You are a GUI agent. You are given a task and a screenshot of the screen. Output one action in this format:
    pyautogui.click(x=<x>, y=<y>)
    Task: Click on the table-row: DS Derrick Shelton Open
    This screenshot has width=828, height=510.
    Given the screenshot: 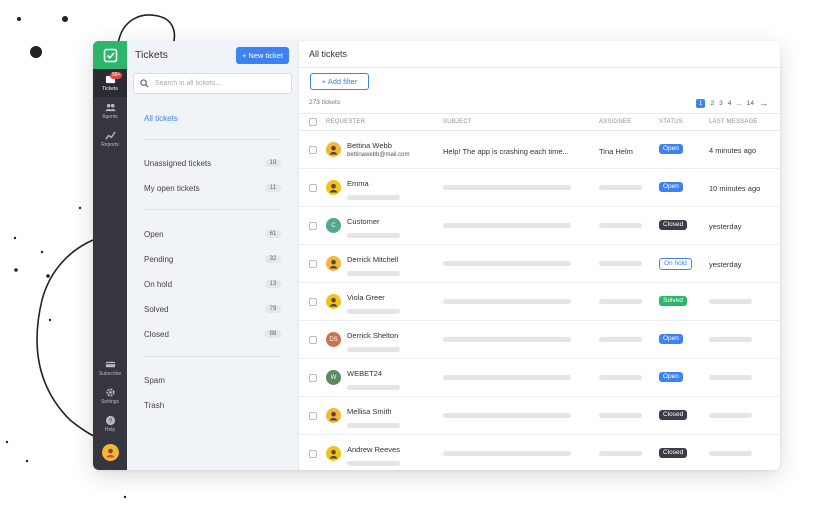 What is the action you would take?
    pyautogui.click(x=539, y=340)
    